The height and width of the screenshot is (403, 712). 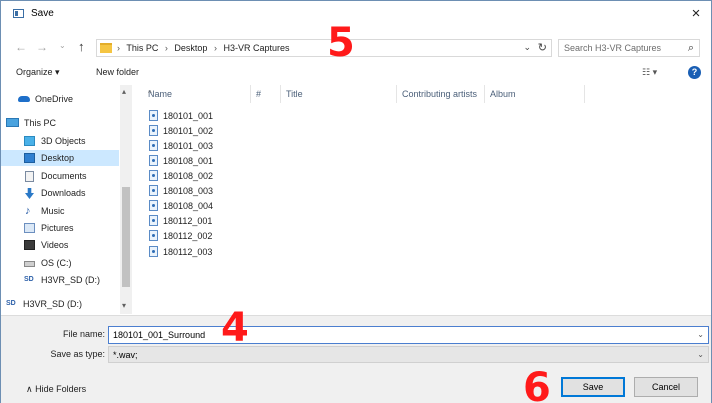 I want to click on sidebar-item-label: This PC, so click(x=40, y=123).